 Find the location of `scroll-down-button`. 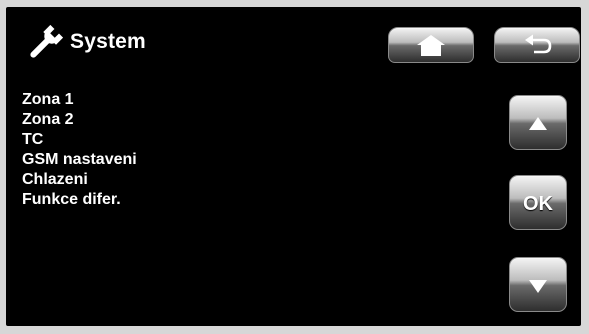

scroll-down-button is located at coordinates (538, 284).